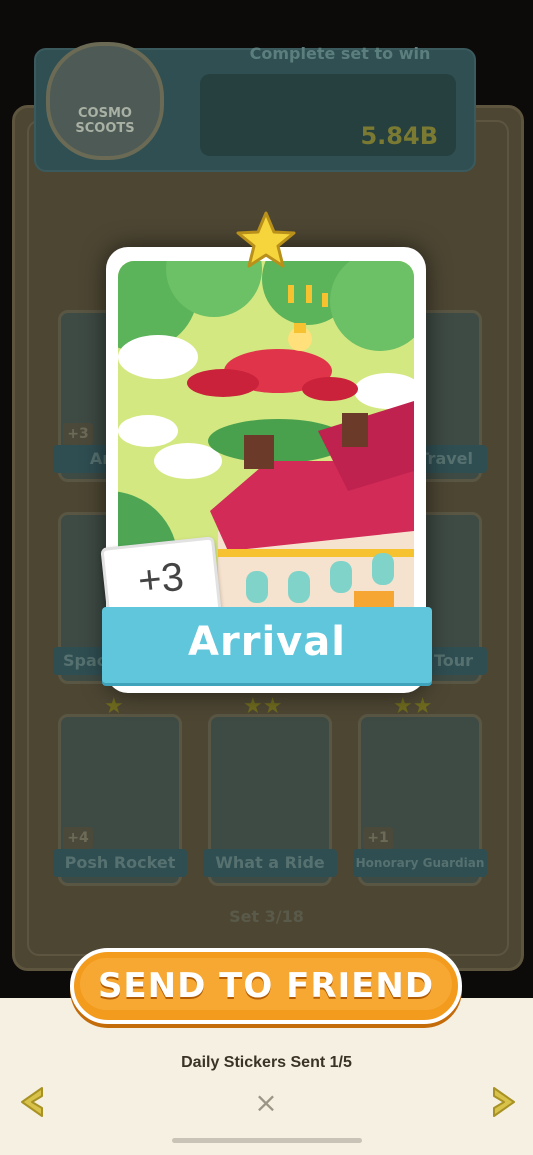 This screenshot has width=533, height=1155. I want to click on set-name: COSMO SCOOTS, so click(105, 121).